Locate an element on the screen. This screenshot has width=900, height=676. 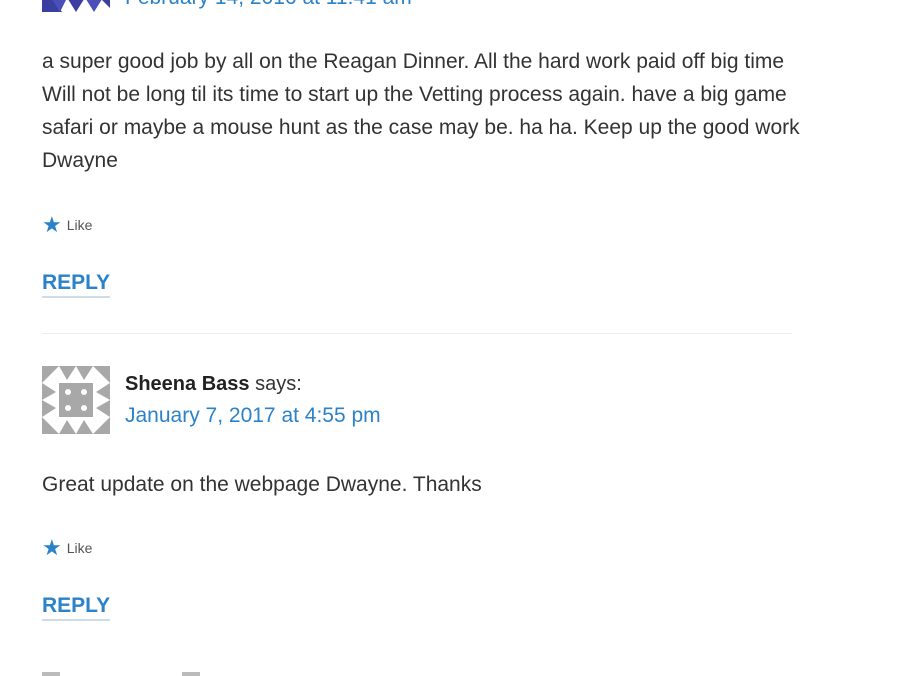
comment-date-link: February 14, 2016 at 11:41 am is located at coordinates (268, 6).